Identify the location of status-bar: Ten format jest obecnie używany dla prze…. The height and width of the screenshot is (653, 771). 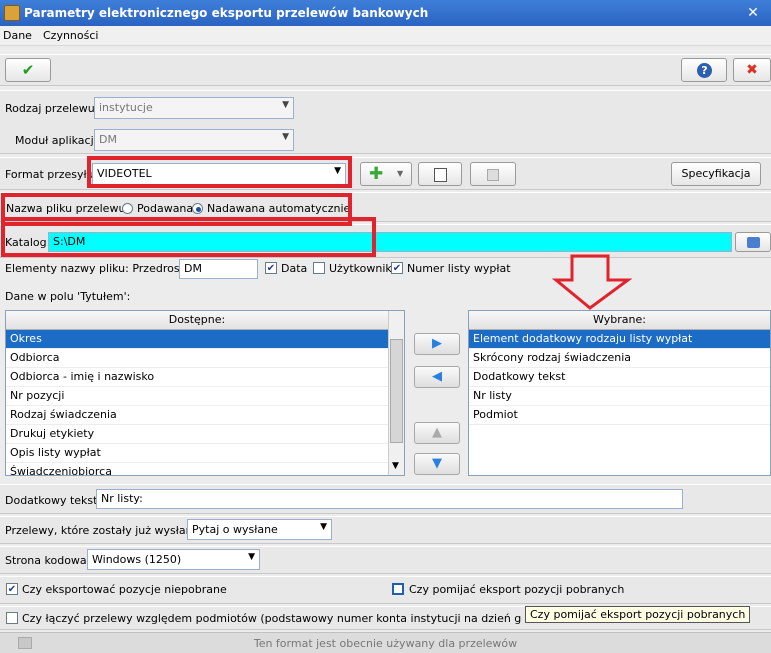
(385, 642).